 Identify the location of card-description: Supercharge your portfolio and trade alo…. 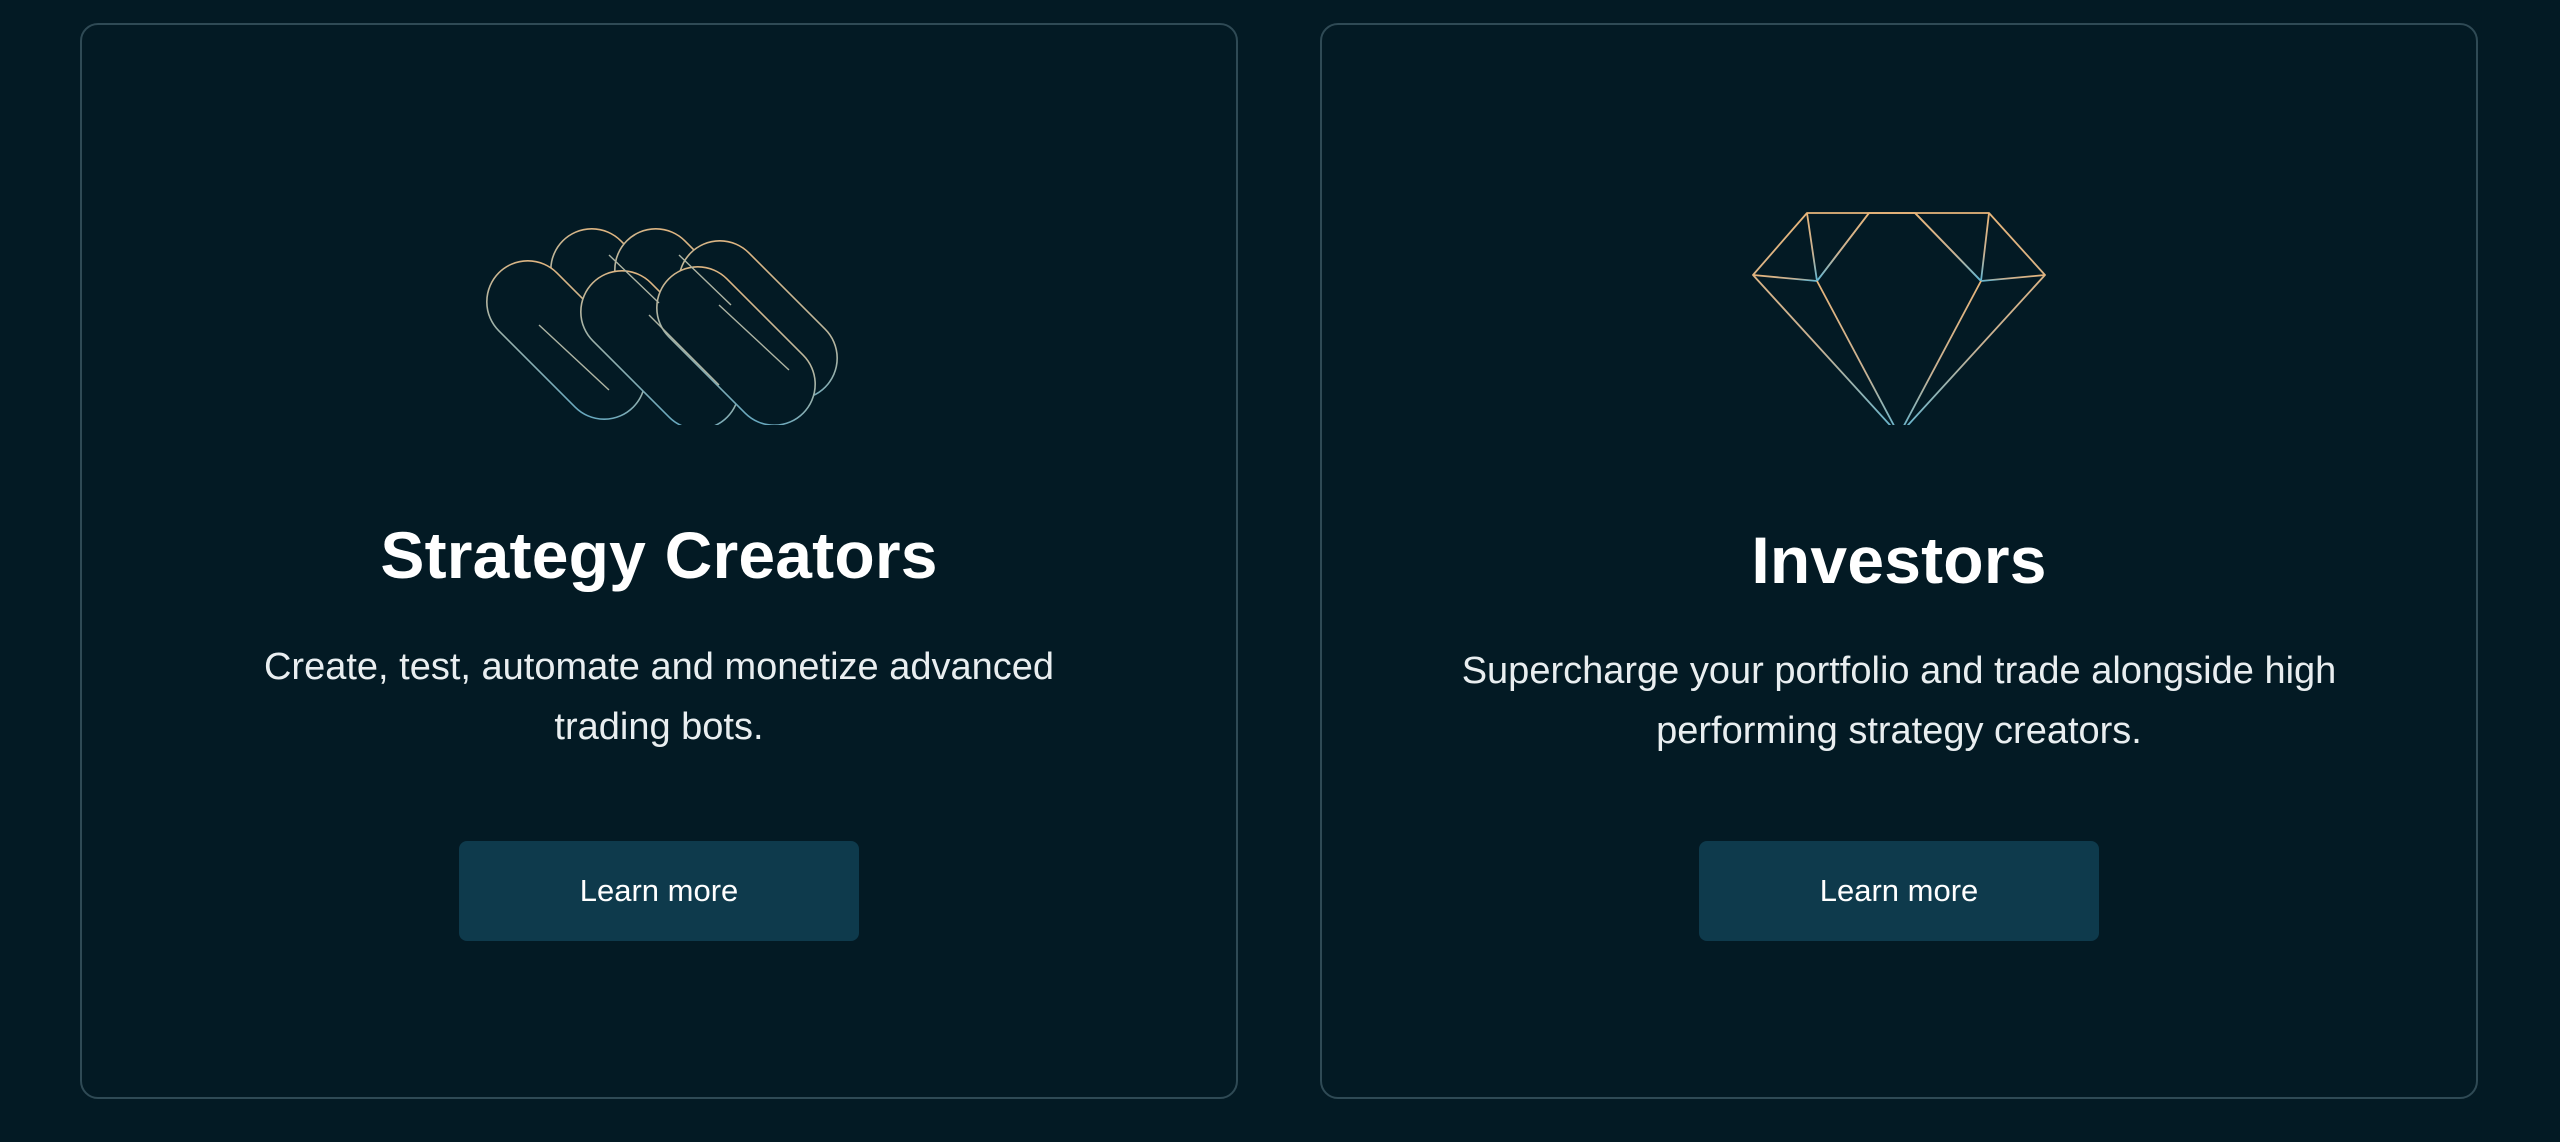
(1899, 701).